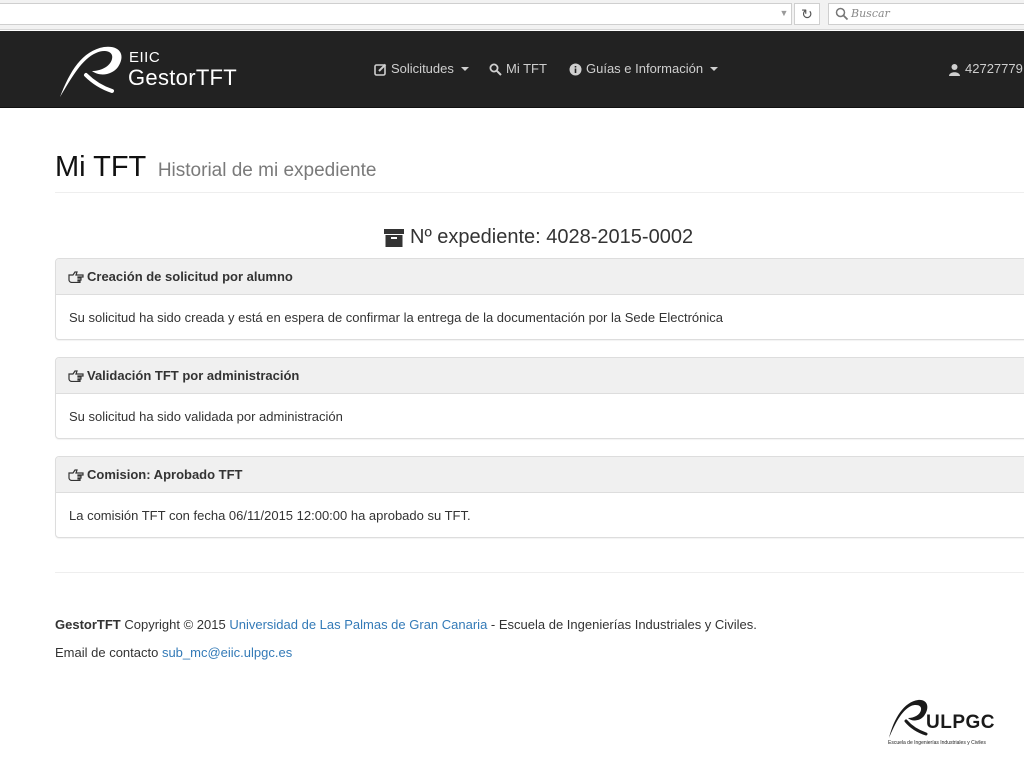 Image resolution: width=1024 pixels, height=768 pixels. I want to click on user-icon, so click(954, 69).